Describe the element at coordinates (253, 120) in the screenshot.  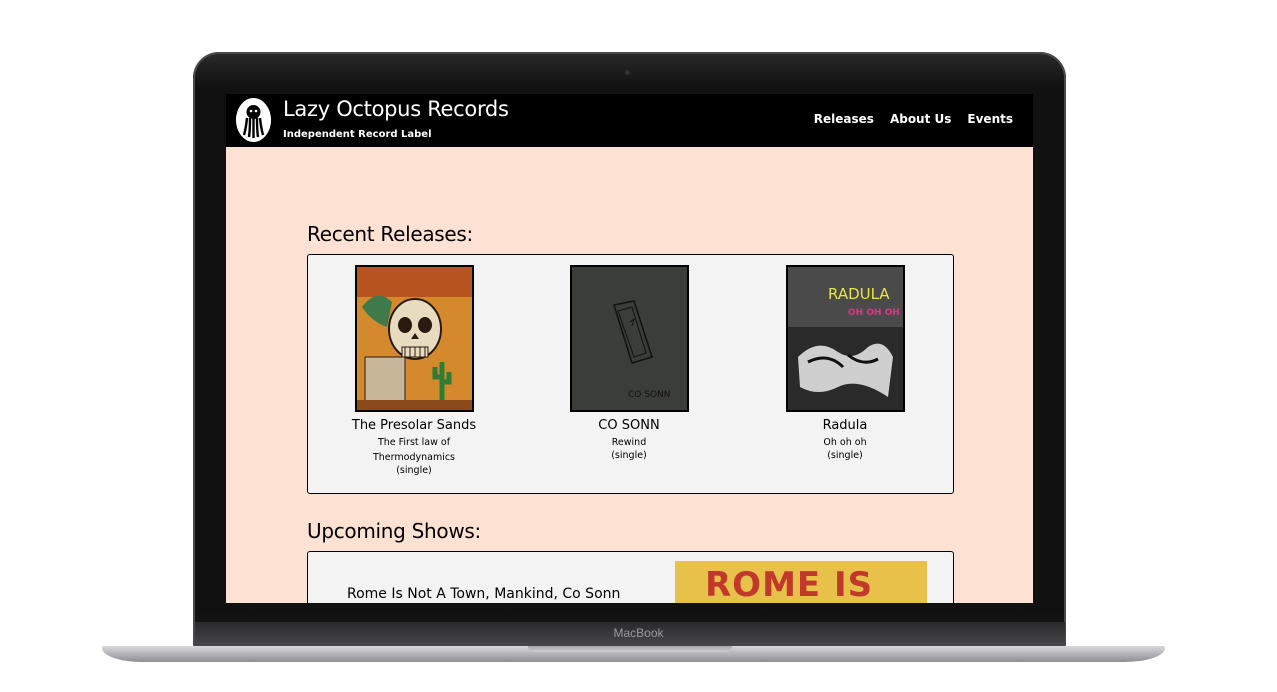
I see `octopus-logo-icon` at that location.